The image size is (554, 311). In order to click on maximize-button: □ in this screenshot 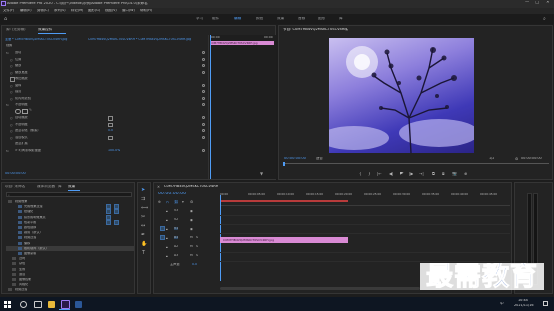, I will do `click(537, 3)`.